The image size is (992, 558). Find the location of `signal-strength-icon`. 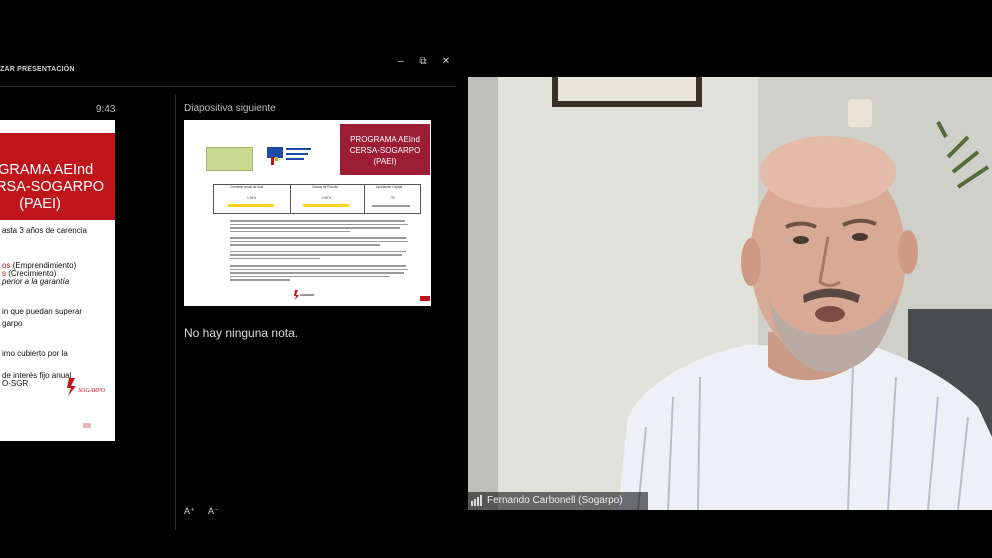

signal-strength-icon is located at coordinates (476, 500).